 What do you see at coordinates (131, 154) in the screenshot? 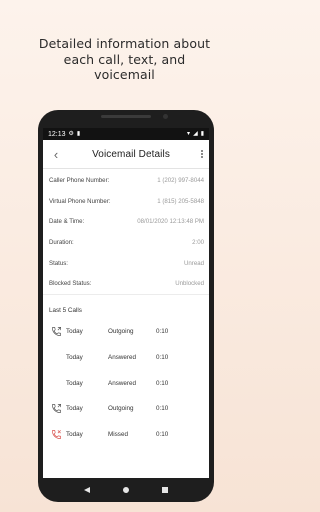
I see `page-title: Voicemail Details` at bounding box center [131, 154].